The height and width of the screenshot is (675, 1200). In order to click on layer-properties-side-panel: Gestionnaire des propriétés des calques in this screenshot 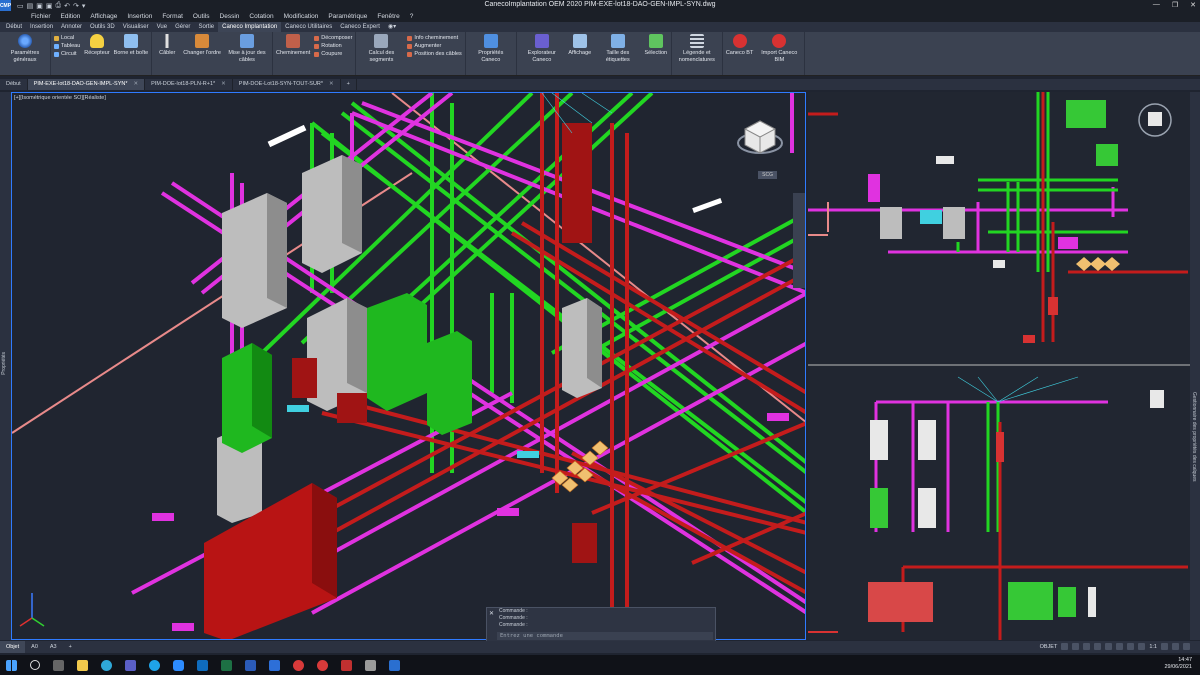, I will do `click(1195, 366)`.